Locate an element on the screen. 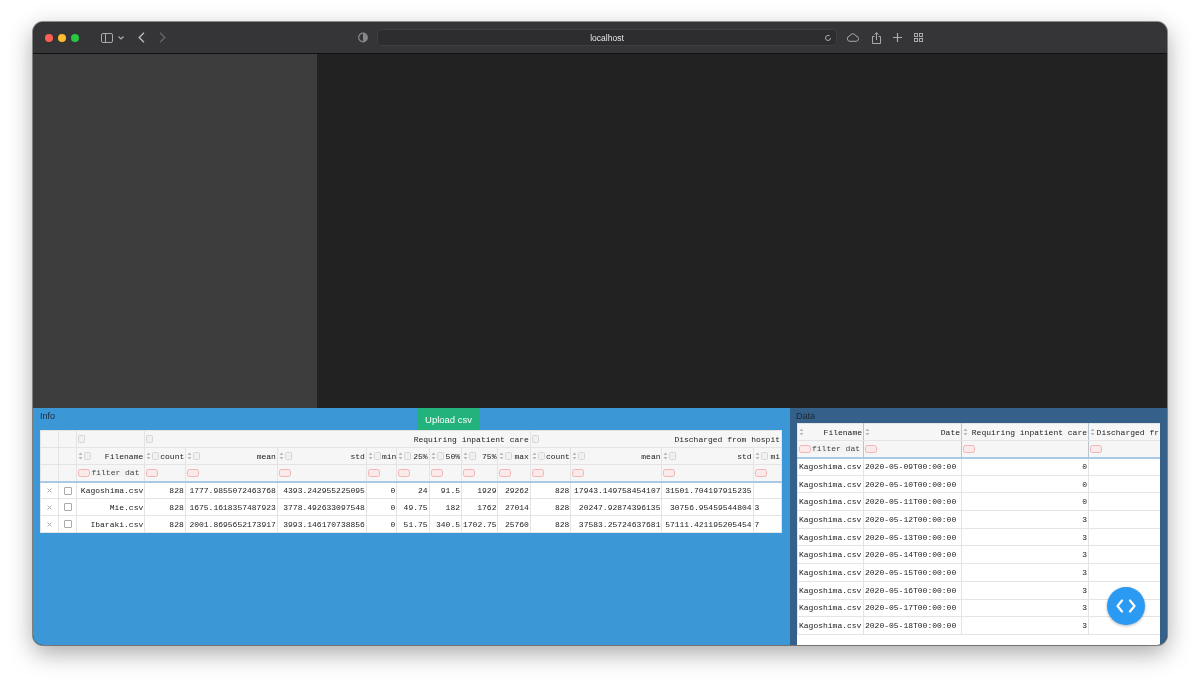 Image resolution: width=1200 pixels, height=689 pixels. table-cell: 340.5 is located at coordinates (448, 524).